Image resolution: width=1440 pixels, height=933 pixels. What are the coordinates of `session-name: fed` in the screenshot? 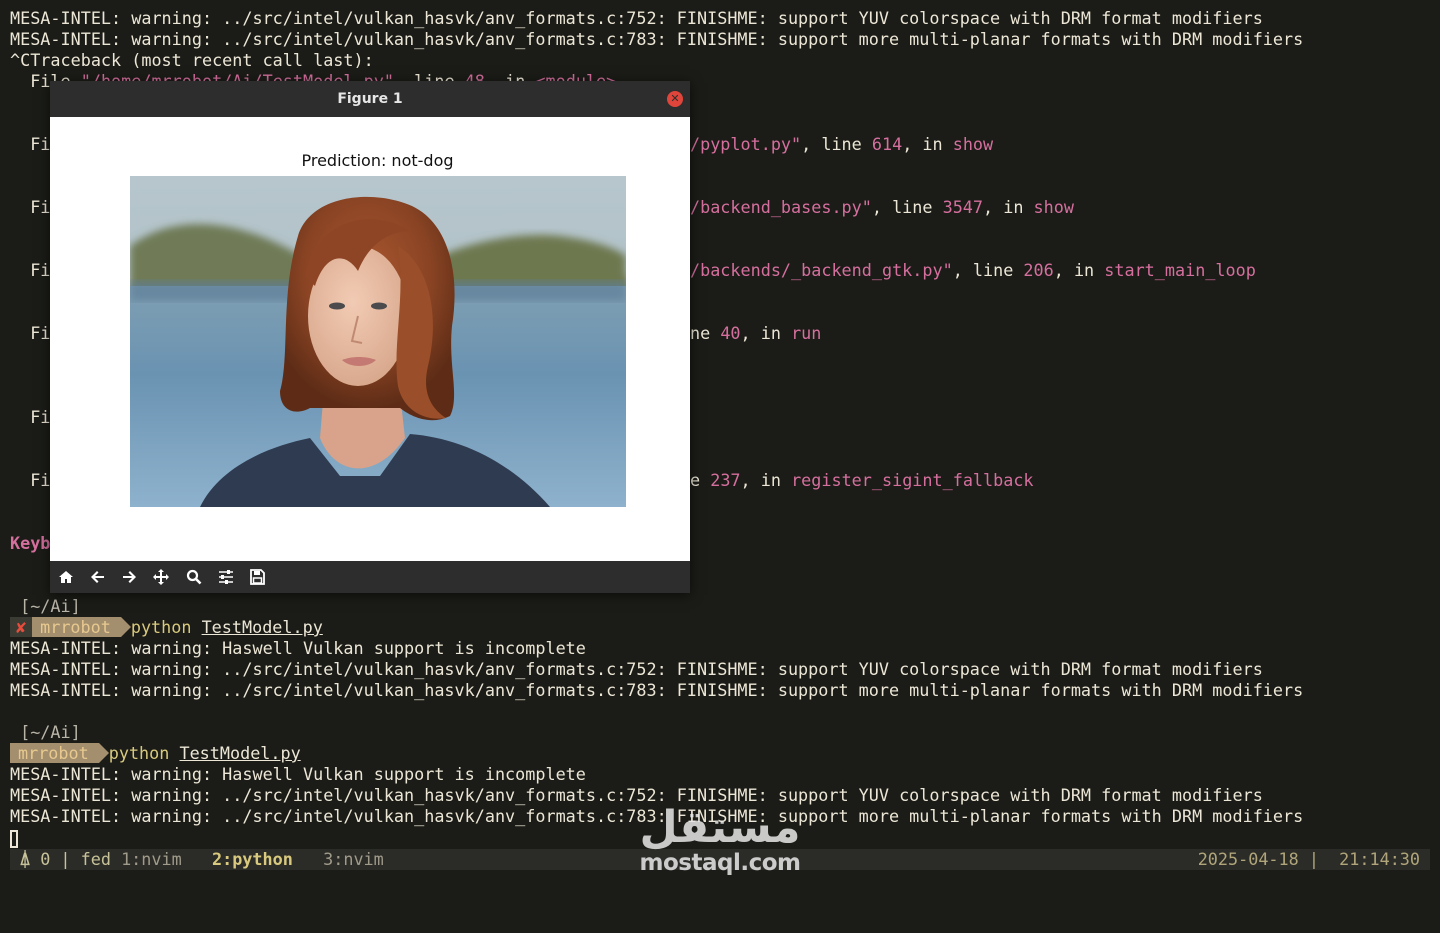 It's located at (95, 859).